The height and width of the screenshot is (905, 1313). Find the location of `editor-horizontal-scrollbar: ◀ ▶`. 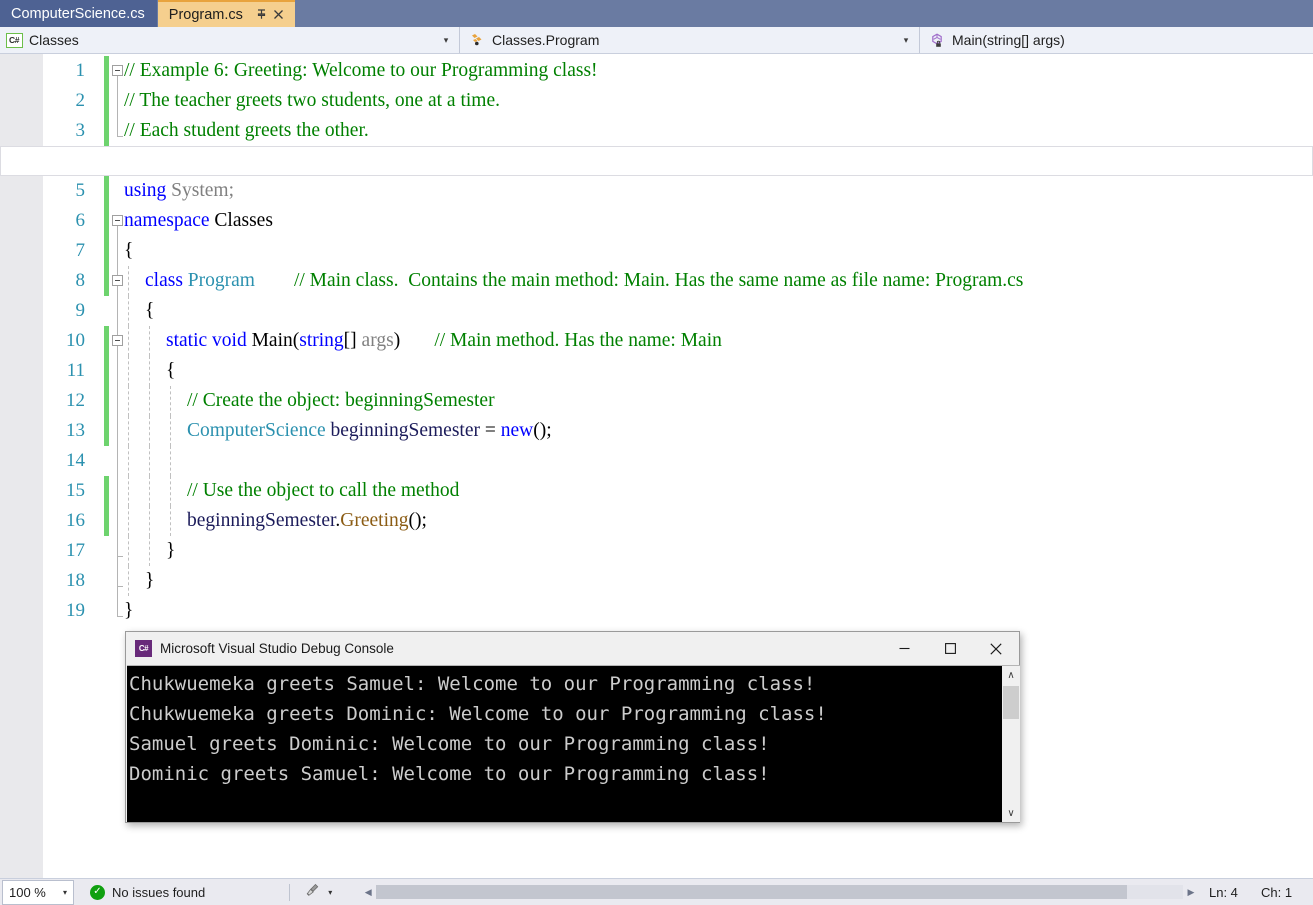

editor-horizontal-scrollbar: ◀ ▶ is located at coordinates (779, 892).